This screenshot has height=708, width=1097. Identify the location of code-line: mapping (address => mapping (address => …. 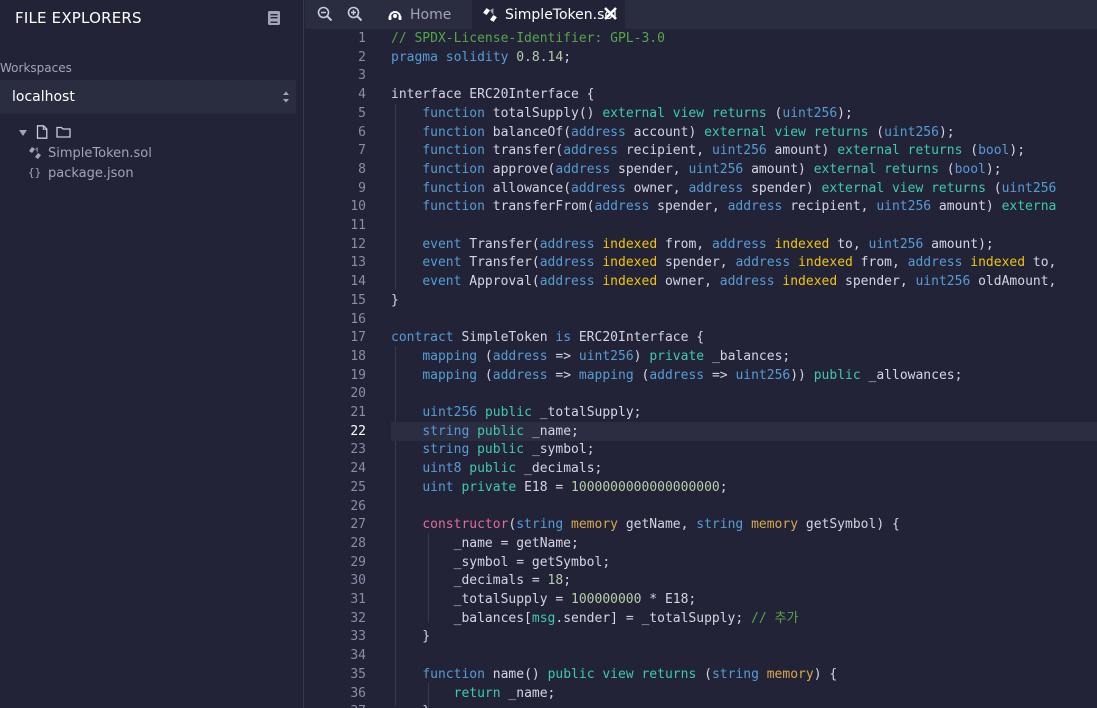
(744, 375).